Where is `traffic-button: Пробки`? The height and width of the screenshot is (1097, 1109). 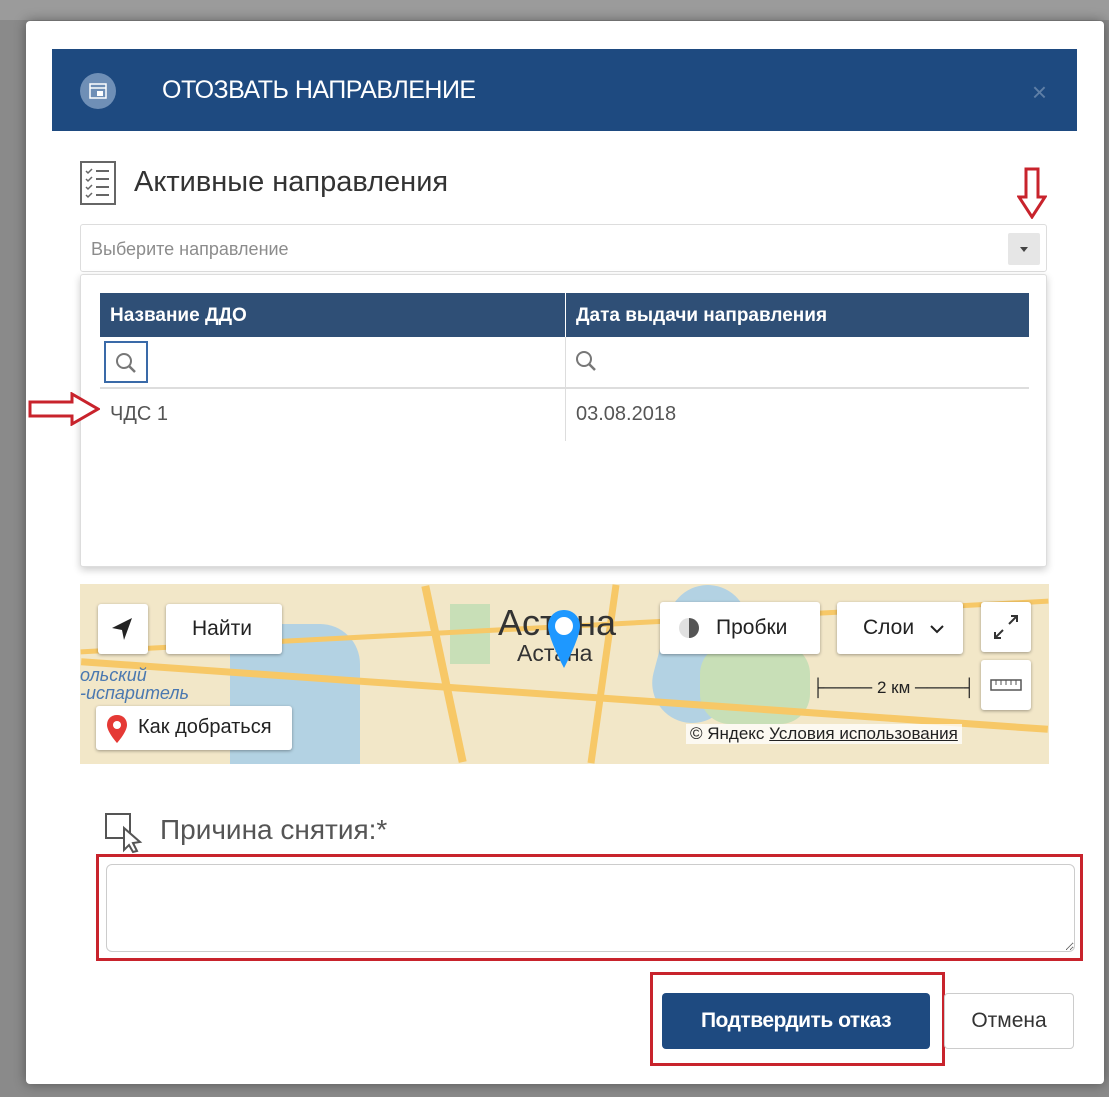
traffic-button: Пробки is located at coordinates (740, 628).